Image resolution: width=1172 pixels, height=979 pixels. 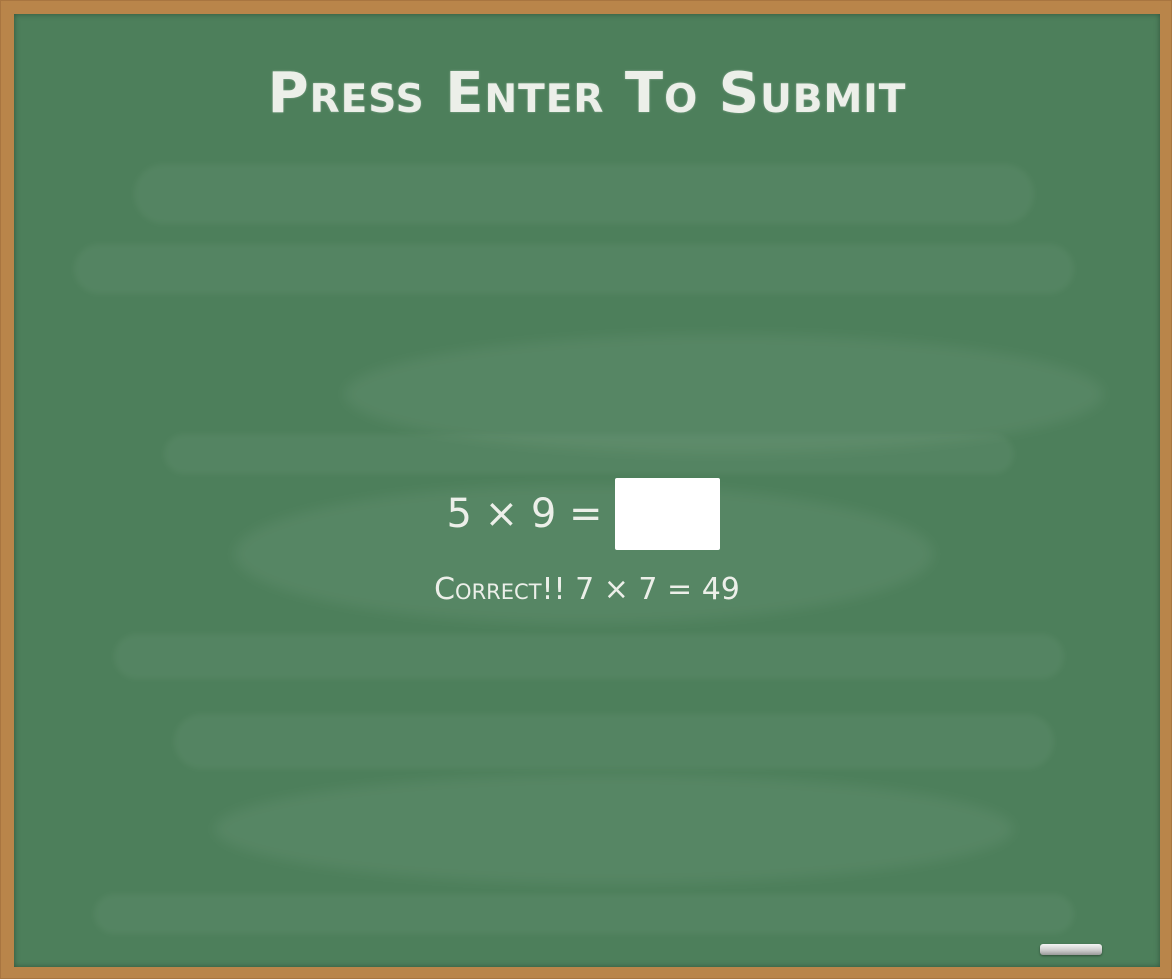 I want to click on page-title: Press Enter To Submit, so click(x=587, y=93).